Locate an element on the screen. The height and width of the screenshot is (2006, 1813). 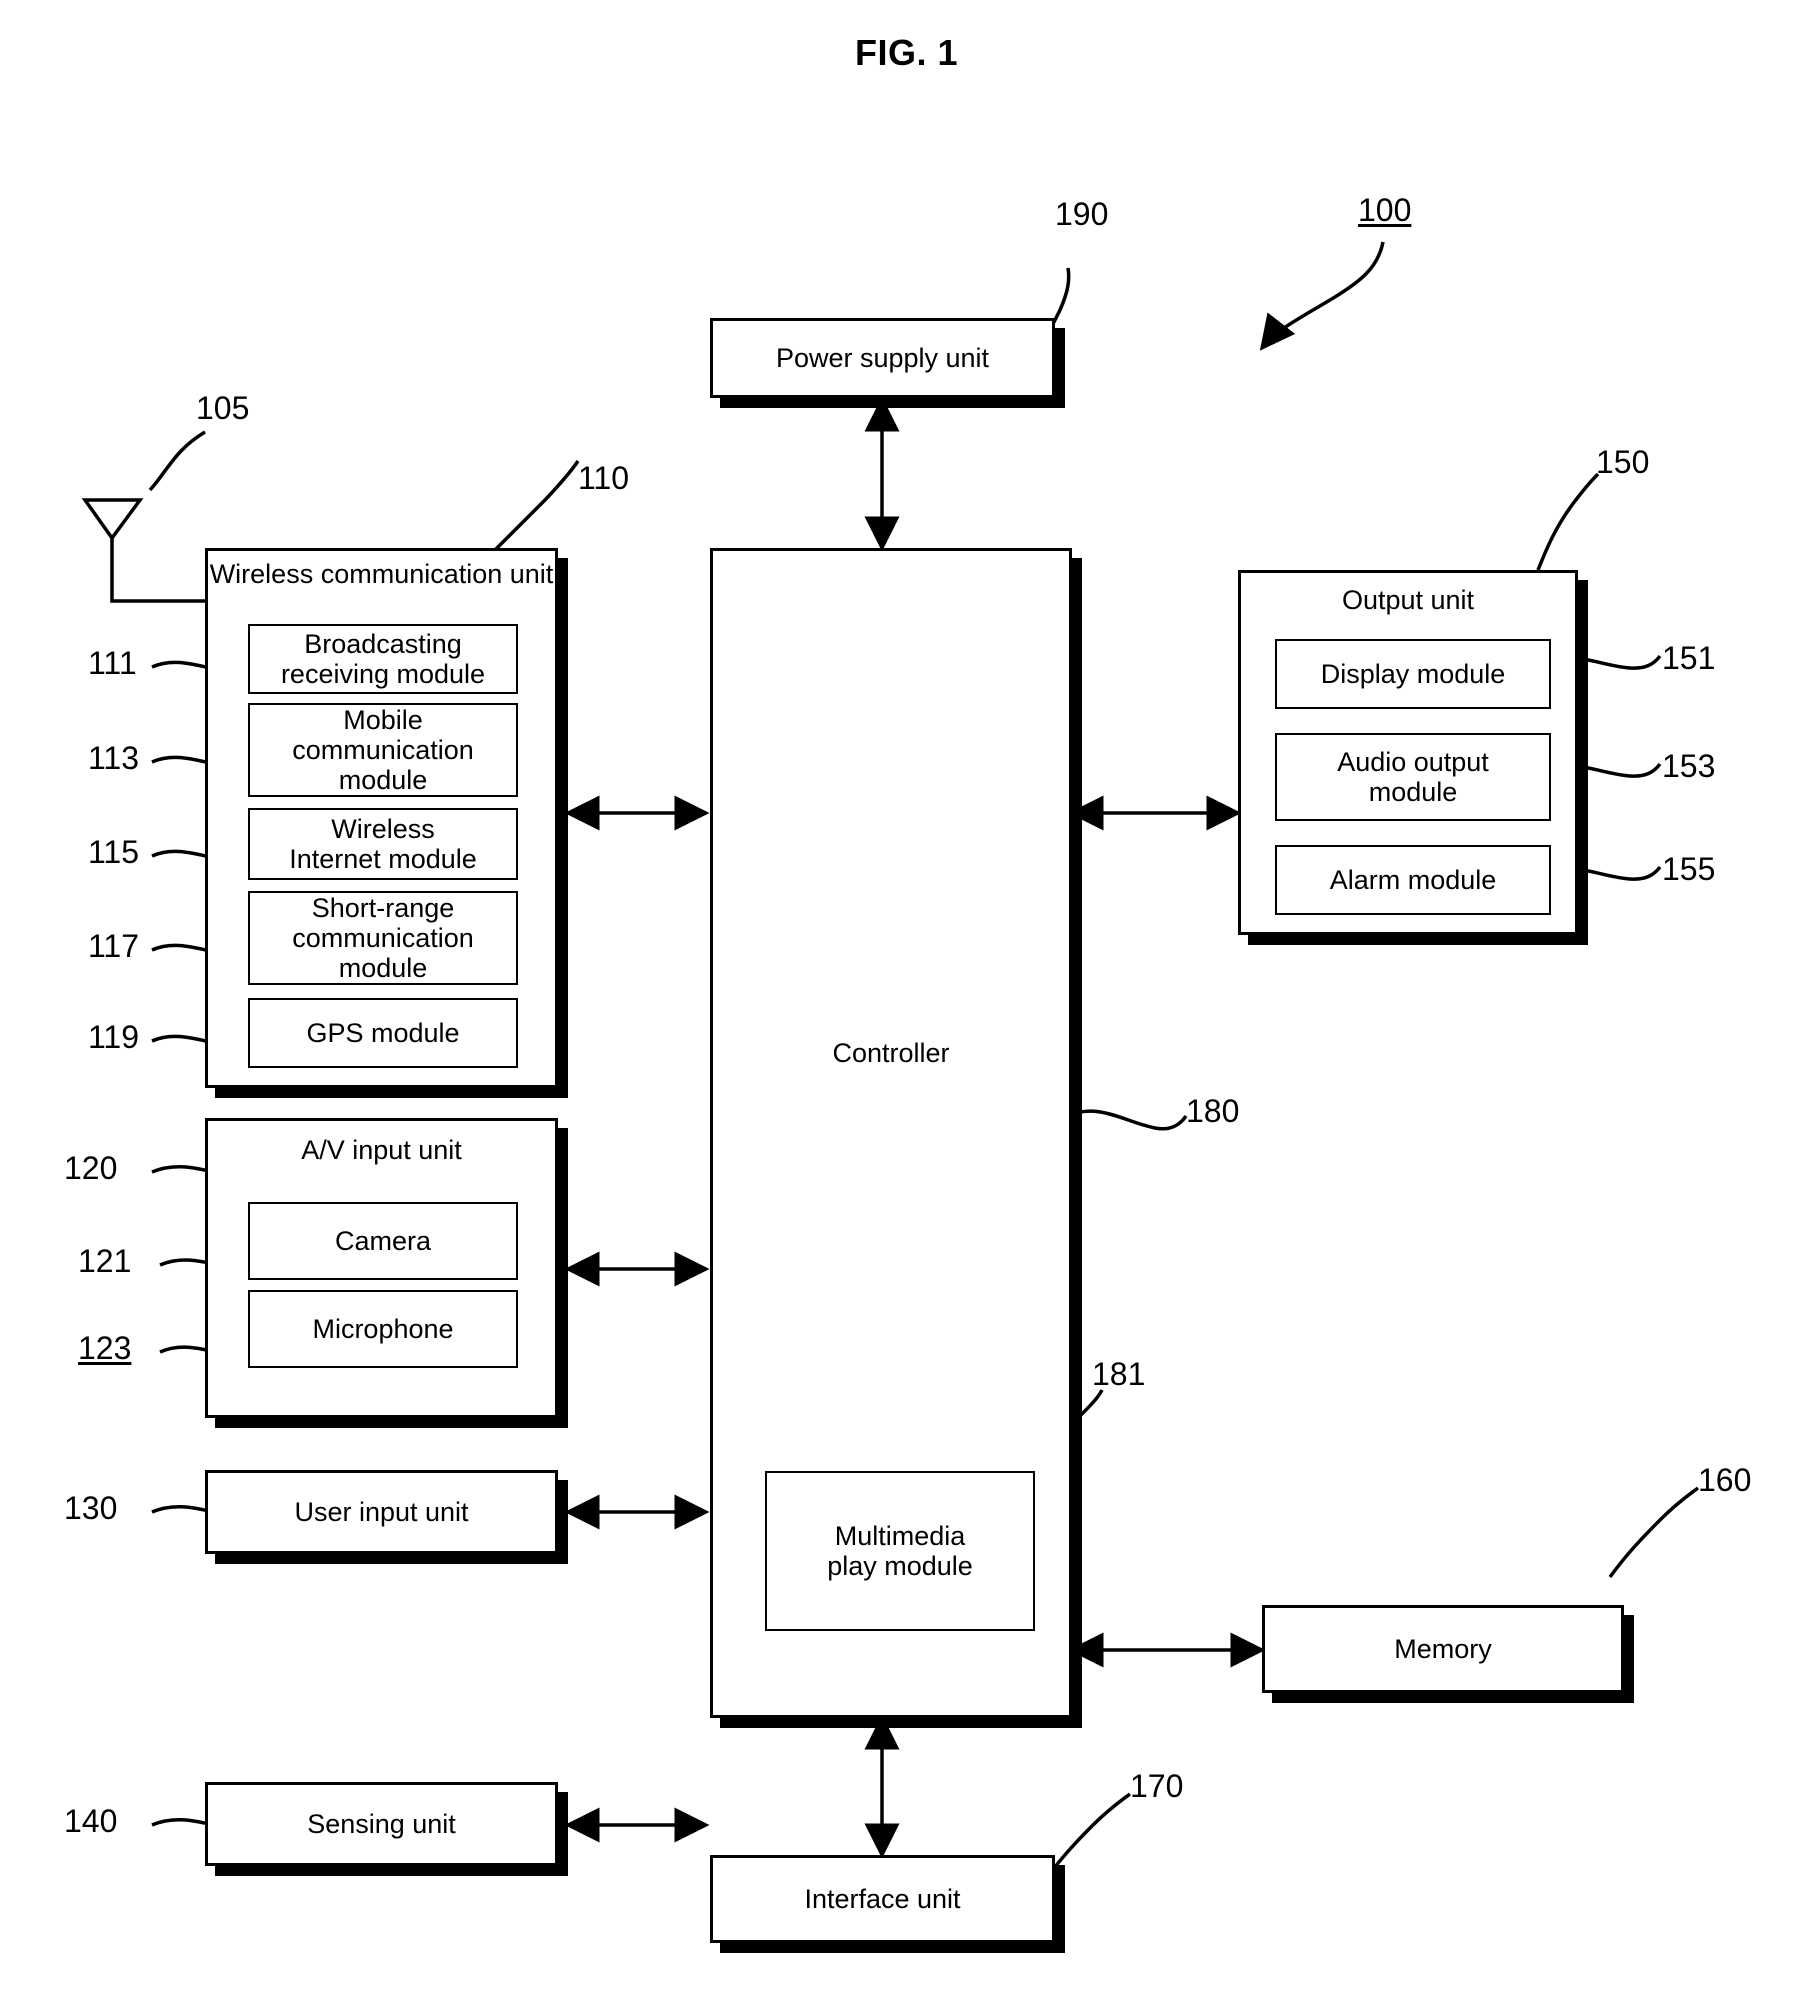
display-module-block: Display module is located at coordinates (1413, 674).